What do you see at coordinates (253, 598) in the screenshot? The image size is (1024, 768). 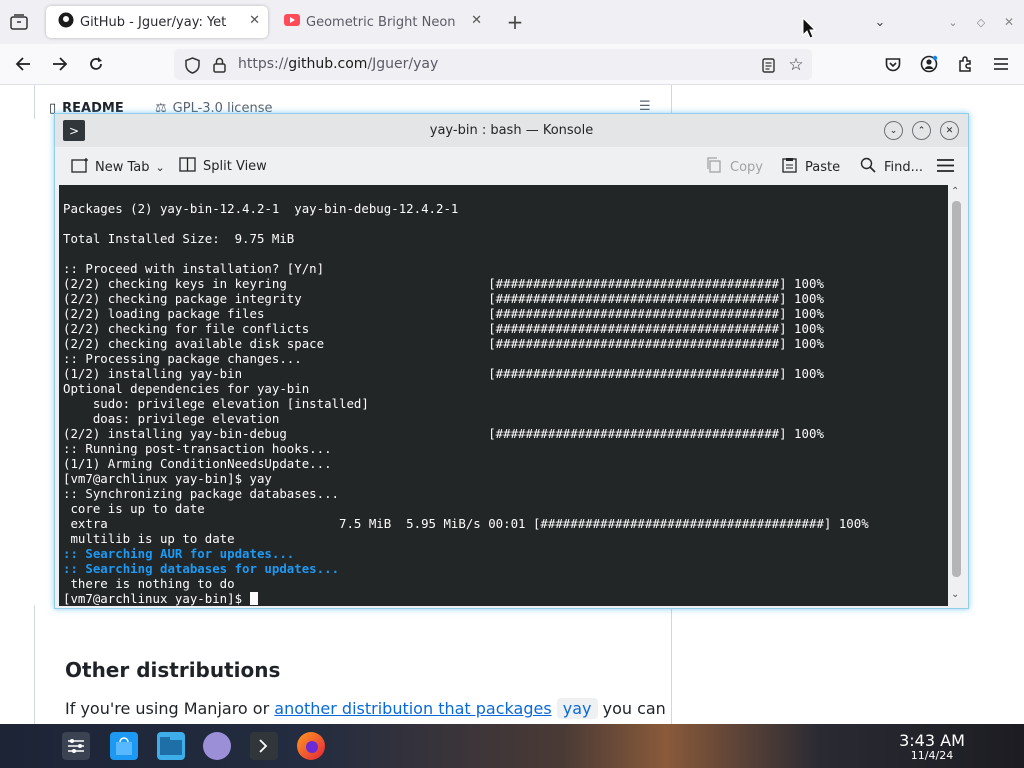 I see `terminal-cursor` at bounding box center [253, 598].